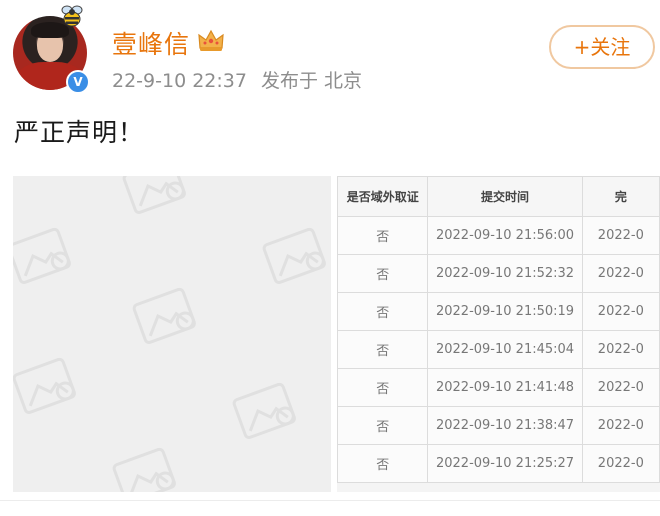  I want to click on table-row: 否 2022-09-10 21:50:19 2022-0, so click(498, 311).